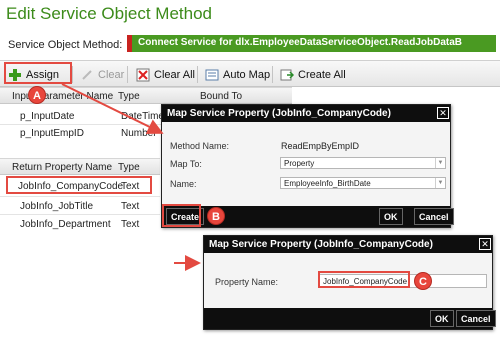  I want to click on callout-c-badge: C, so click(423, 281).